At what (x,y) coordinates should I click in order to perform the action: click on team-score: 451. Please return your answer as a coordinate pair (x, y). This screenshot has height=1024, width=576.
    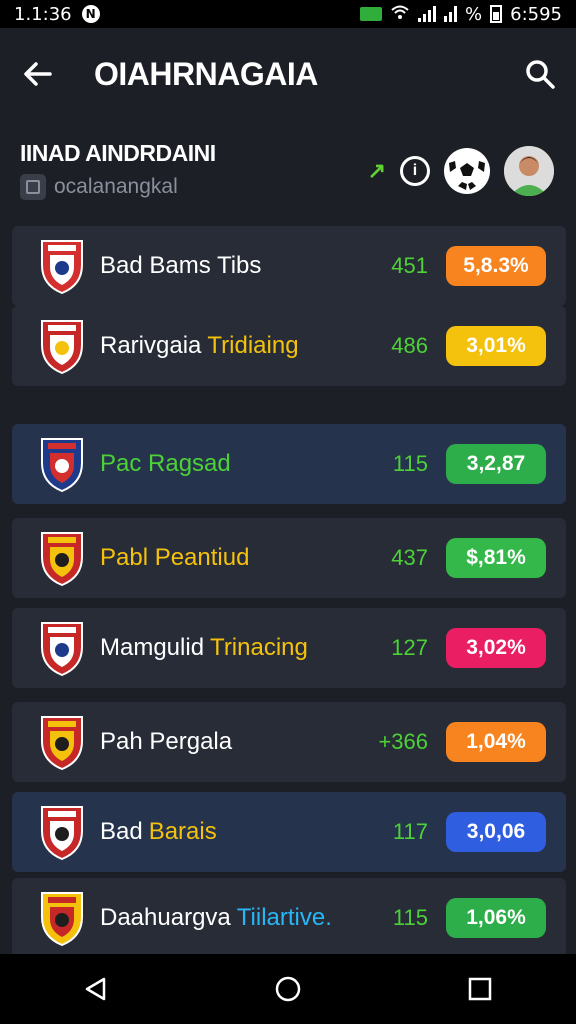
    Looking at the image, I should click on (409, 265).